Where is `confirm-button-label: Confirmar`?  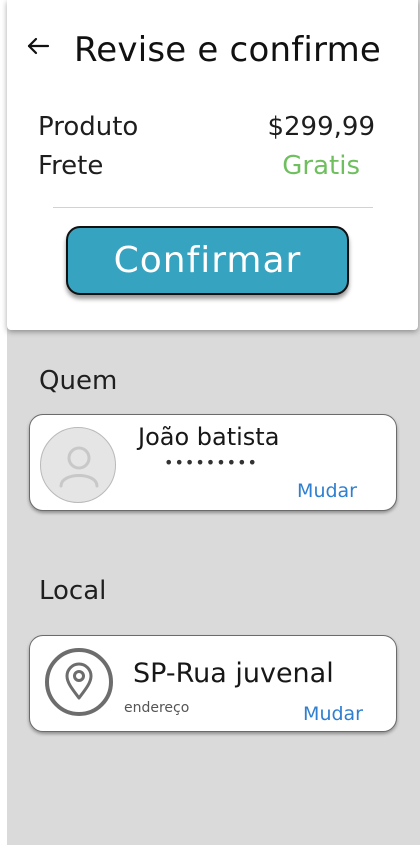 confirm-button-label: Confirmar is located at coordinates (207, 260).